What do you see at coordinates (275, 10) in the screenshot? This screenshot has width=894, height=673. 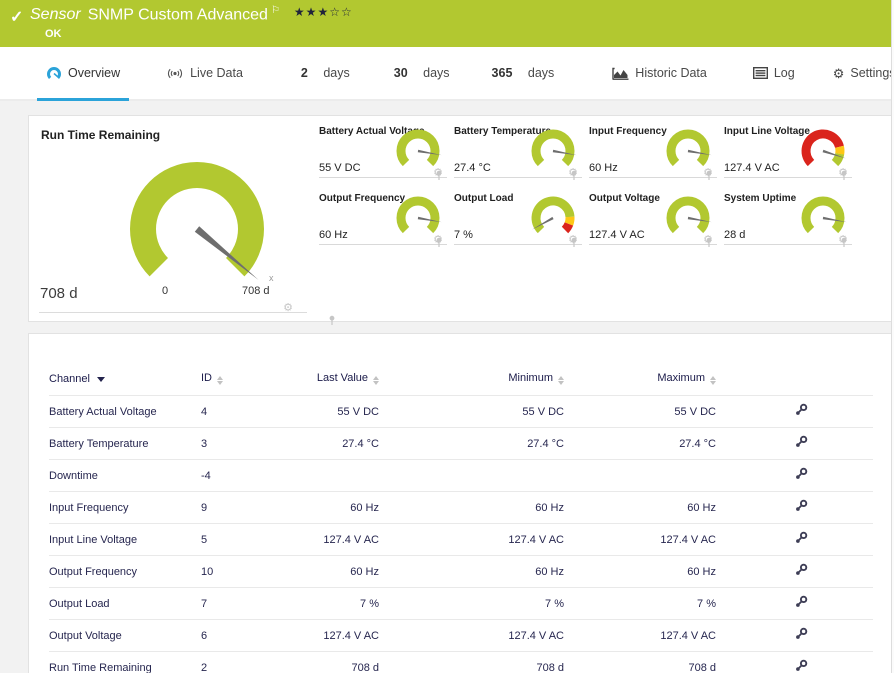 I see `flag-icon: ⚐` at bounding box center [275, 10].